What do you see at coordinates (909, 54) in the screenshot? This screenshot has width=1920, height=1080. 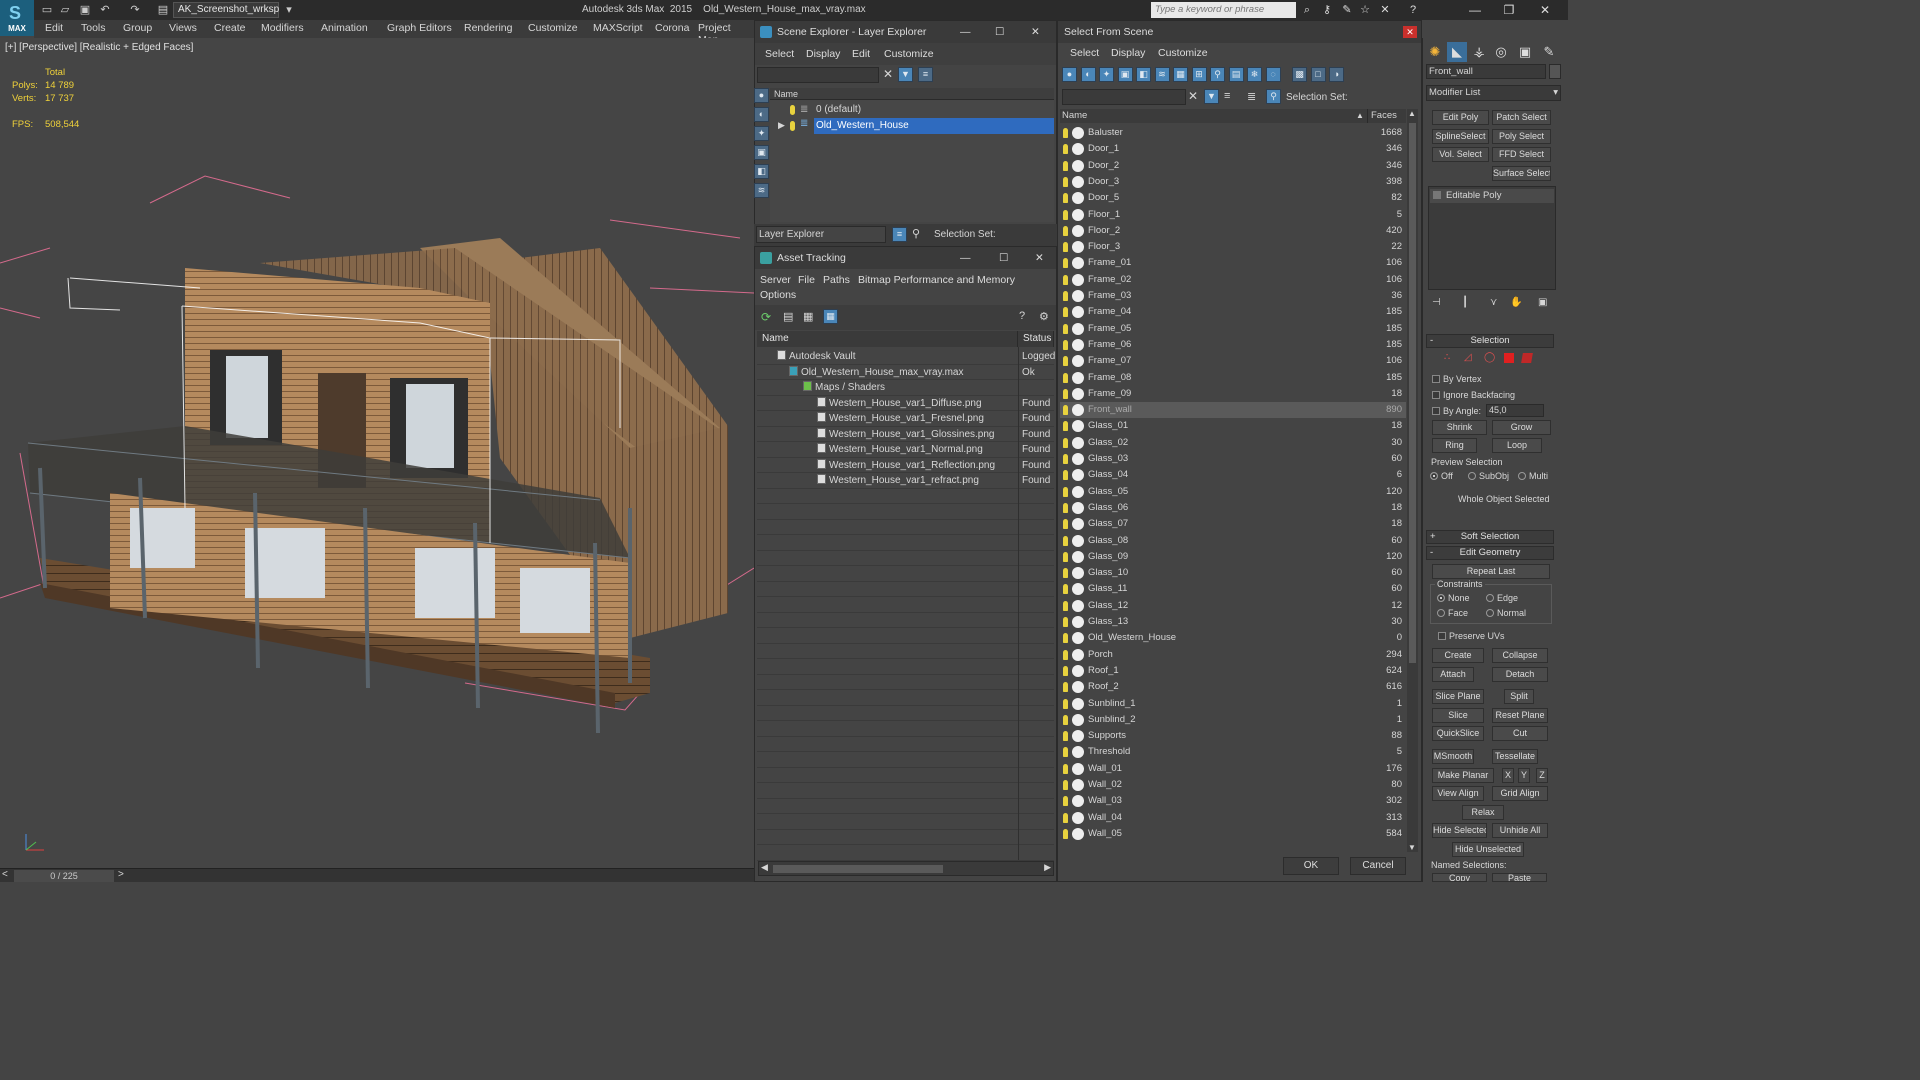 I see `se-menu-customize: Customize` at bounding box center [909, 54].